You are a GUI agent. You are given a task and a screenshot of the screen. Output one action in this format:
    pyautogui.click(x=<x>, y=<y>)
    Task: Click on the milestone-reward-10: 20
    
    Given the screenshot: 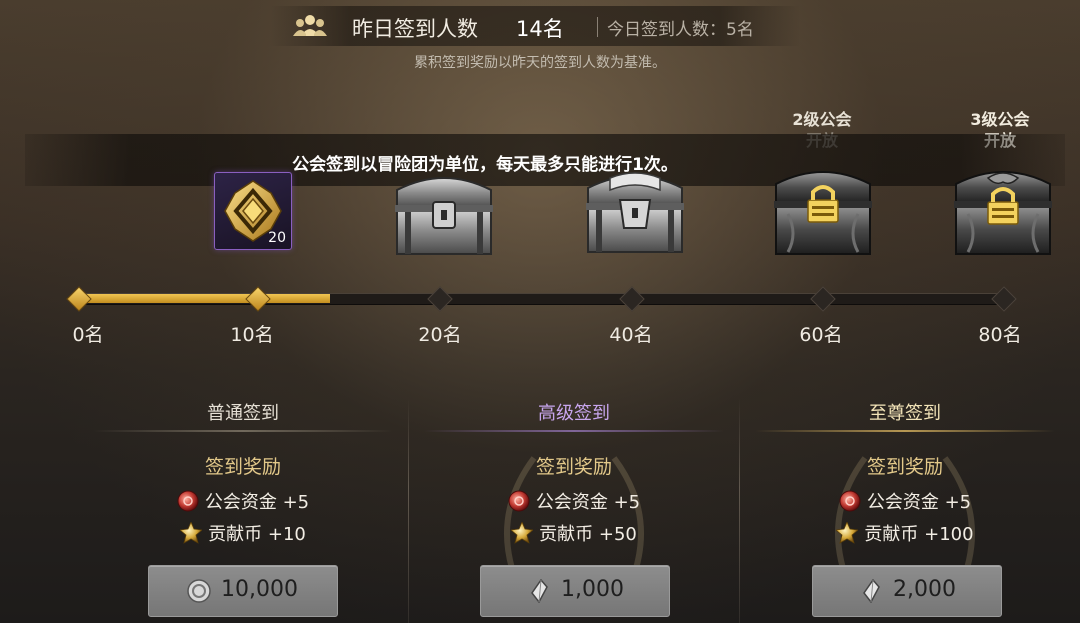 What is the action you would take?
    pyautogui.click(x=253, y=211)
    